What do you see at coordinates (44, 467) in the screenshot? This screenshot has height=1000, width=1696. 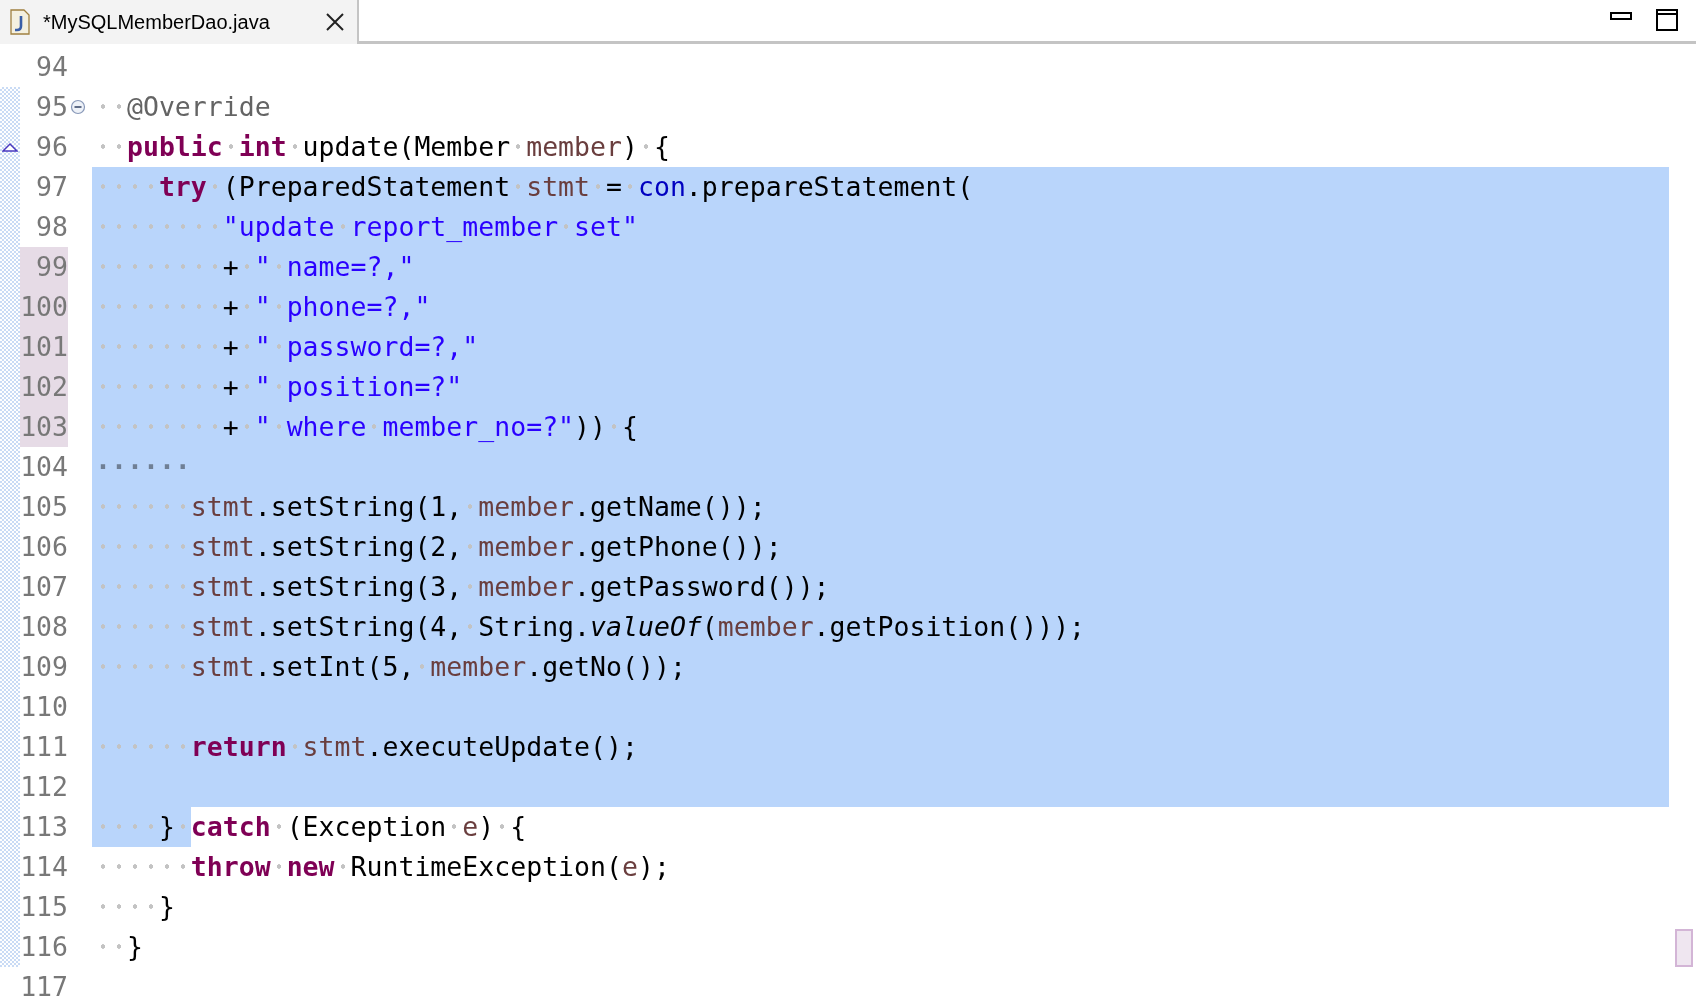 I see `line-number: 104` at bounding box center [44, 467].